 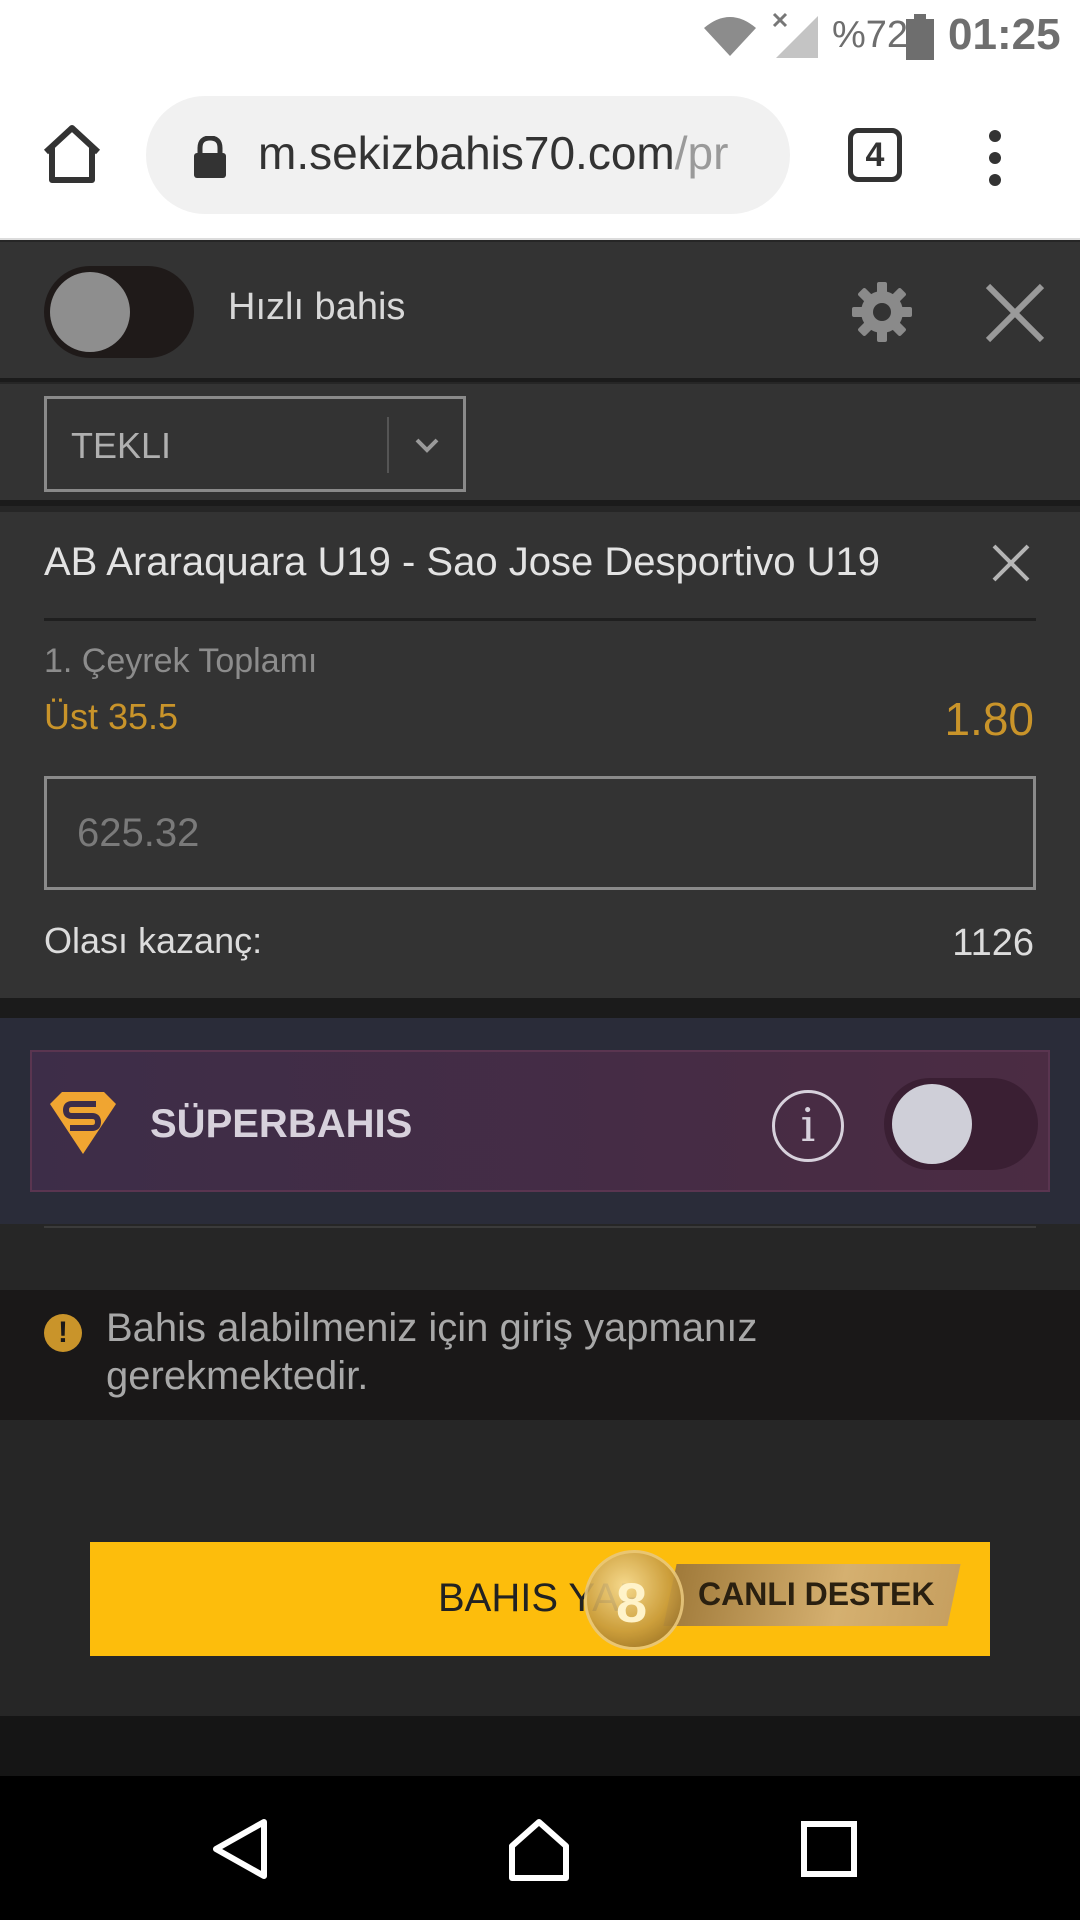 I want to click on market-name: 1. Çeyrek Toplamı, so click(x=181, y=661).